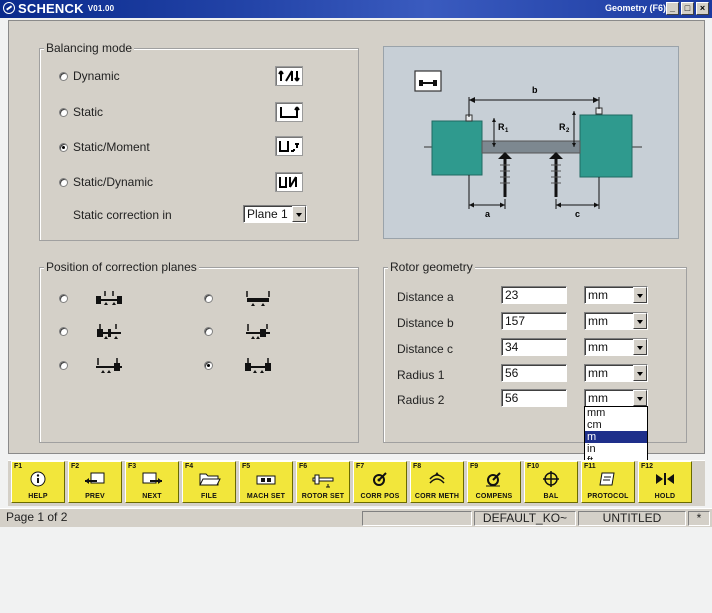 This screenshot has height=613, width=712. What do you see at coordinates (37, 517) in the screenshot?
I see `page-indicator: Page 1 of 2` at bounding box center [37, 517].